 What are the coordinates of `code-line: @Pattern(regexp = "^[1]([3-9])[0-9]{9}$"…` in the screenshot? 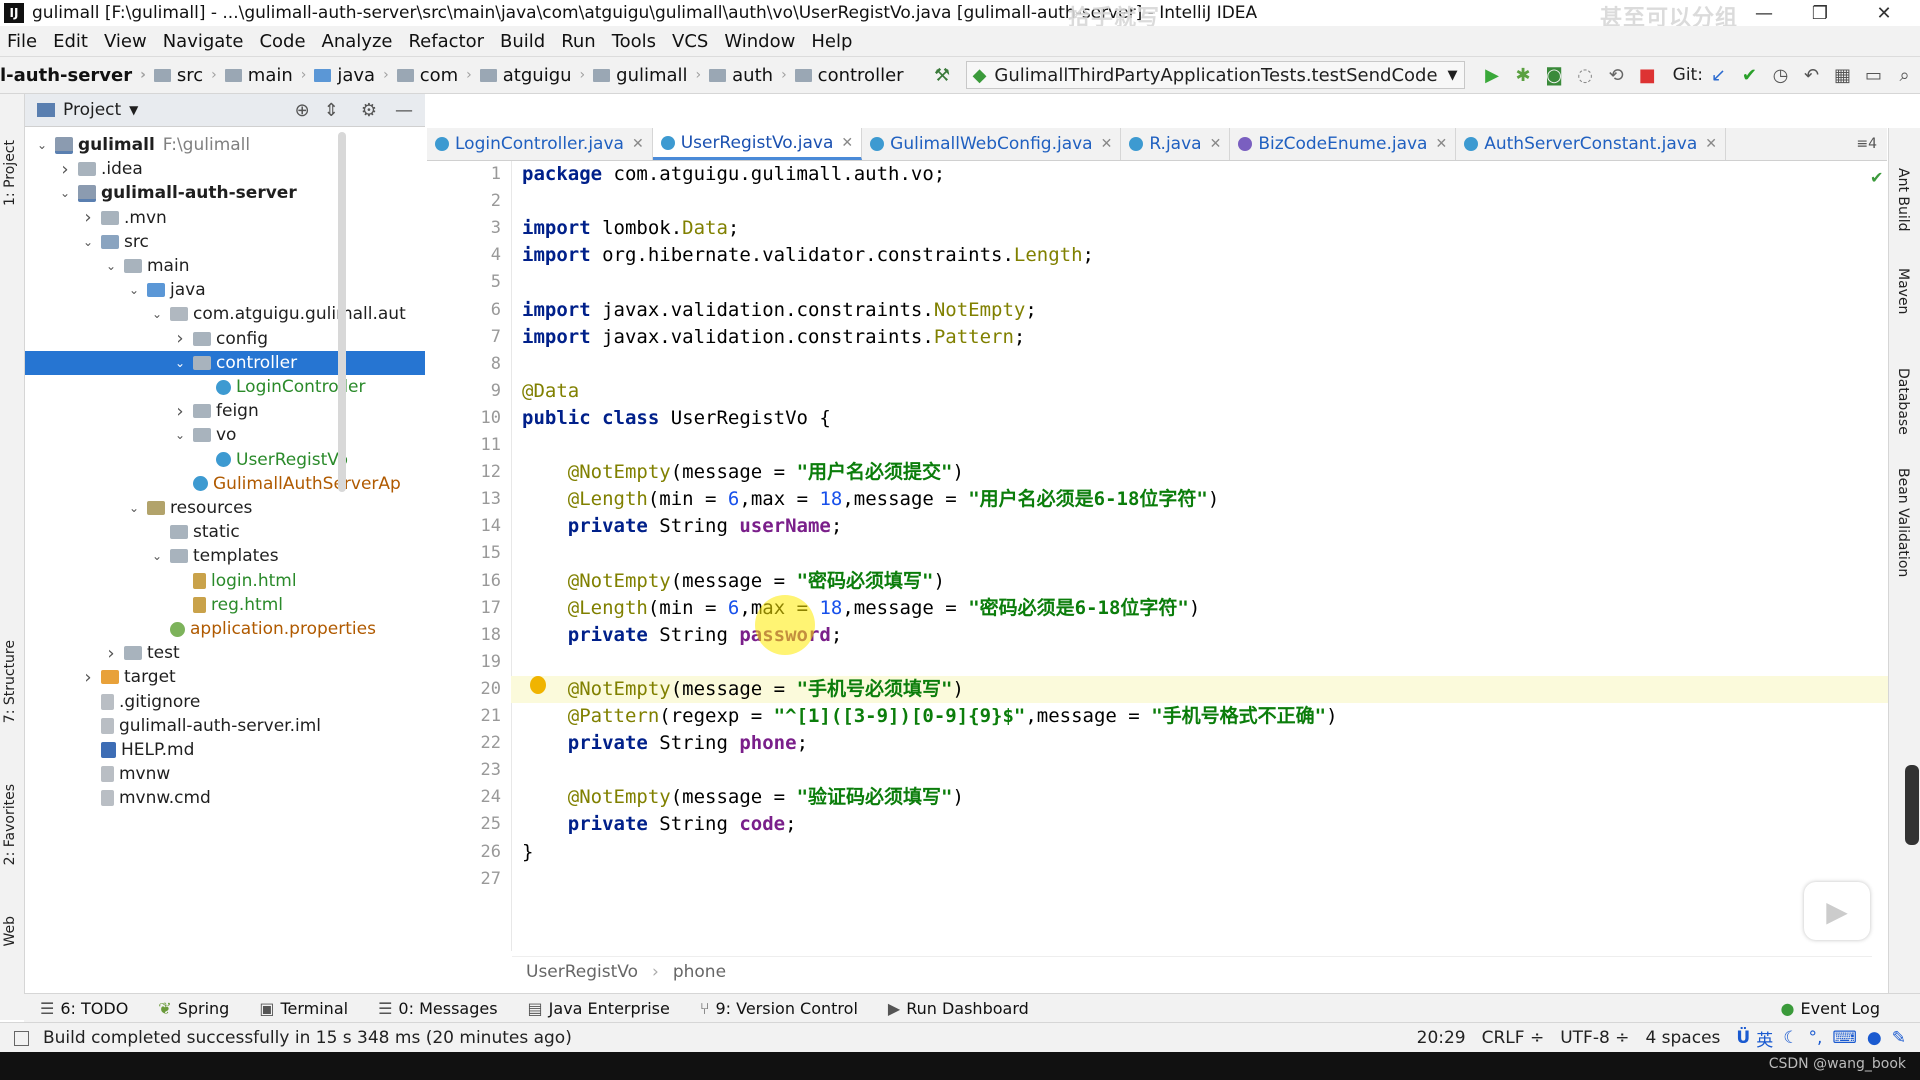 It's located at (930, 716).